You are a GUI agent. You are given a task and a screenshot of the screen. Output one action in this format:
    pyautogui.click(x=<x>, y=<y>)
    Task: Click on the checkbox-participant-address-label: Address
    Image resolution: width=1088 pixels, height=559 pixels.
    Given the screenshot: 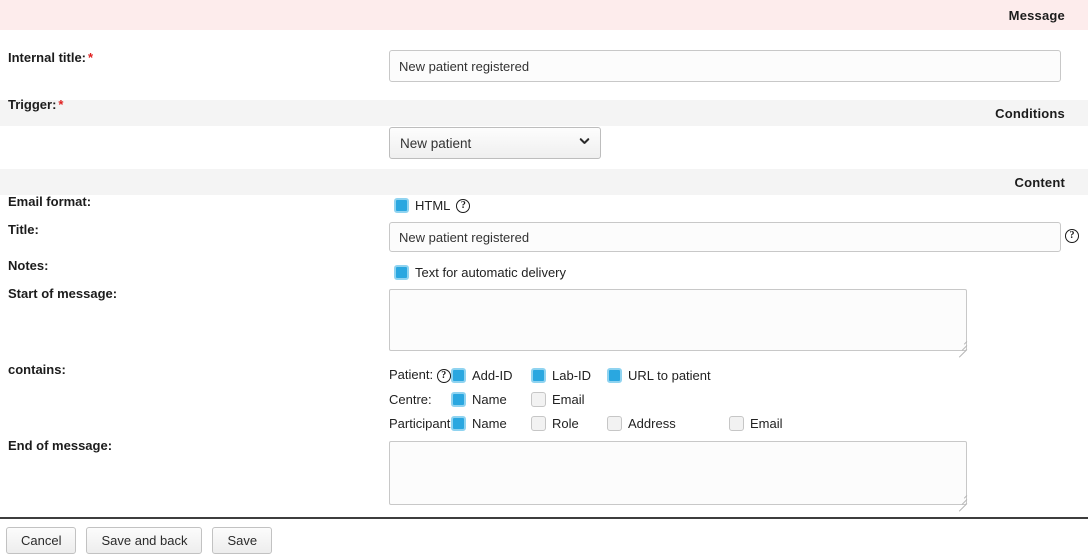 What is the action you would take?
    pyautogui.click(x=652, y=423)
    